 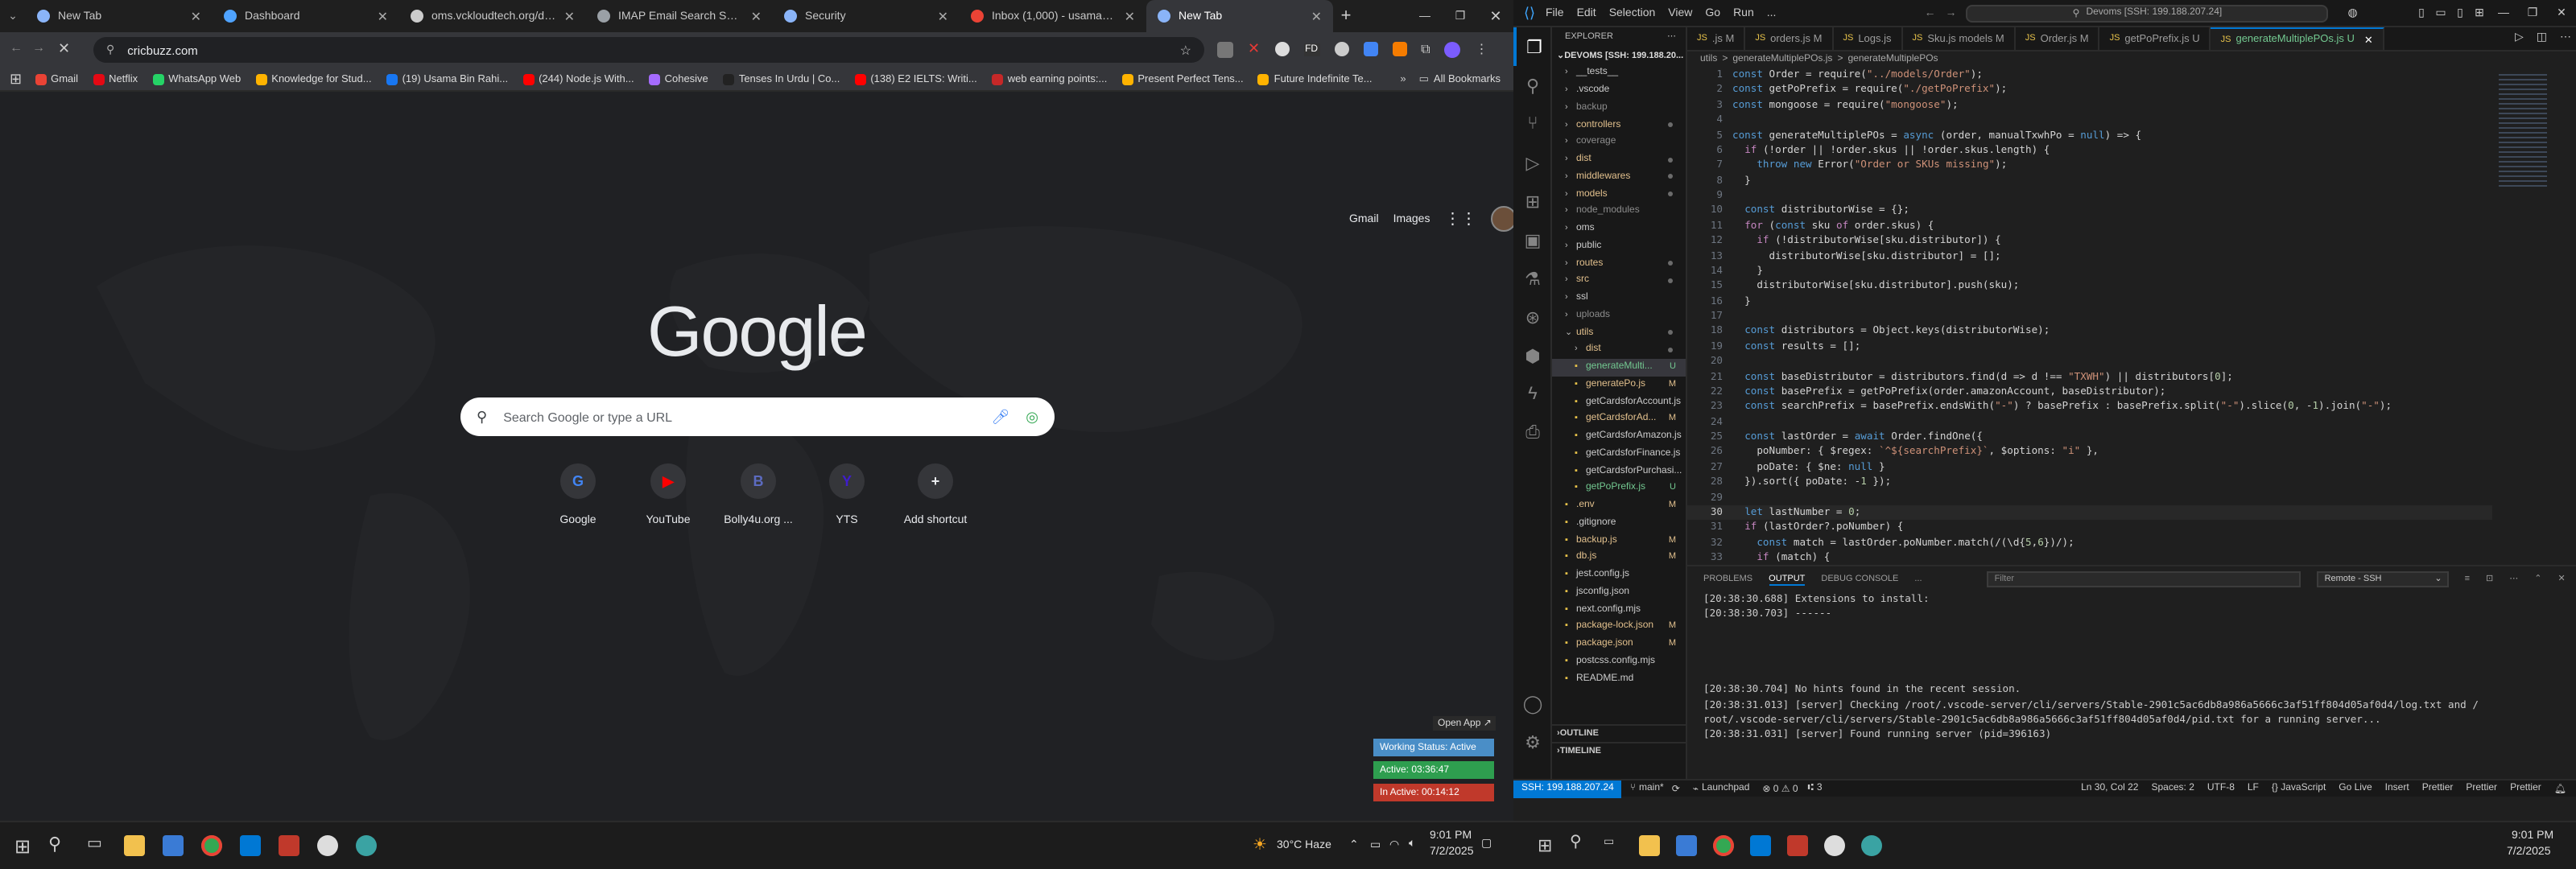 I want to click on store-icon, so click(x=1687, y=845).